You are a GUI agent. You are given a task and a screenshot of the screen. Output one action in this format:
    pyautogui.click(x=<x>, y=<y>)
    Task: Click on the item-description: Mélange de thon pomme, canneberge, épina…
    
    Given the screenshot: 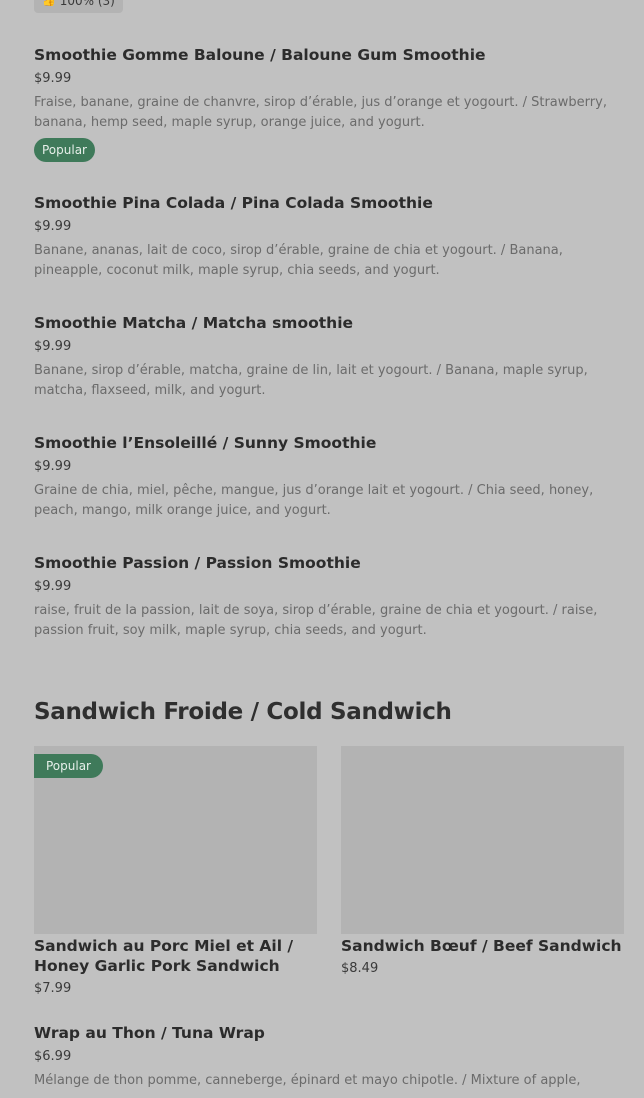 What is the action you would take?
    pyautogui.click(x=307, y=1080)
    